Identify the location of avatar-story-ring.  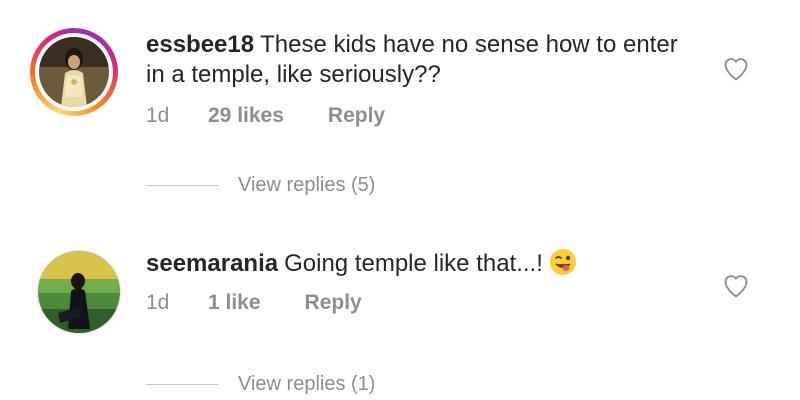
(74, 72).